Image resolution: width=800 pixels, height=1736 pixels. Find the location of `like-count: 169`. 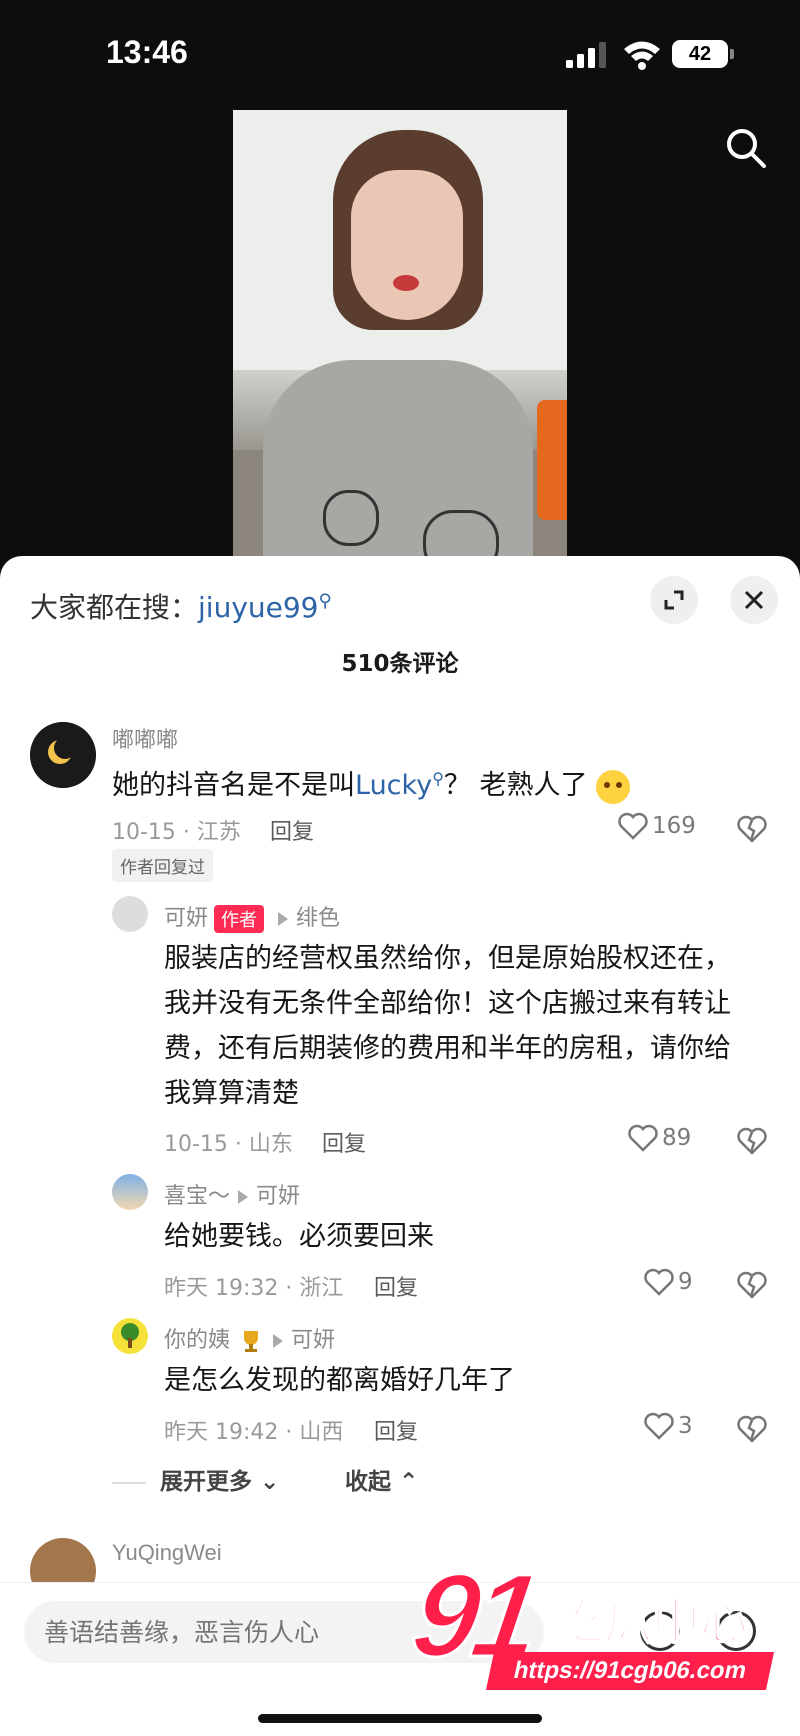

like-count: 169 is located at coordinates (674, 826).